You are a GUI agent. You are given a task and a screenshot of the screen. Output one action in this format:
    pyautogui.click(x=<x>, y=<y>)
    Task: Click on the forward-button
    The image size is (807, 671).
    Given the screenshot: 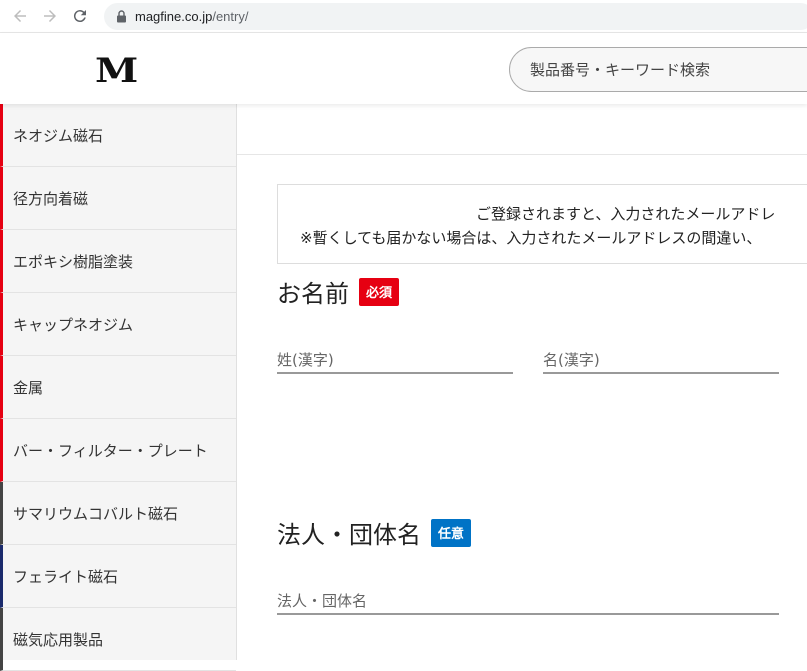 What is the action you would take?
    pyautogui.click(x=50, y=16)
    